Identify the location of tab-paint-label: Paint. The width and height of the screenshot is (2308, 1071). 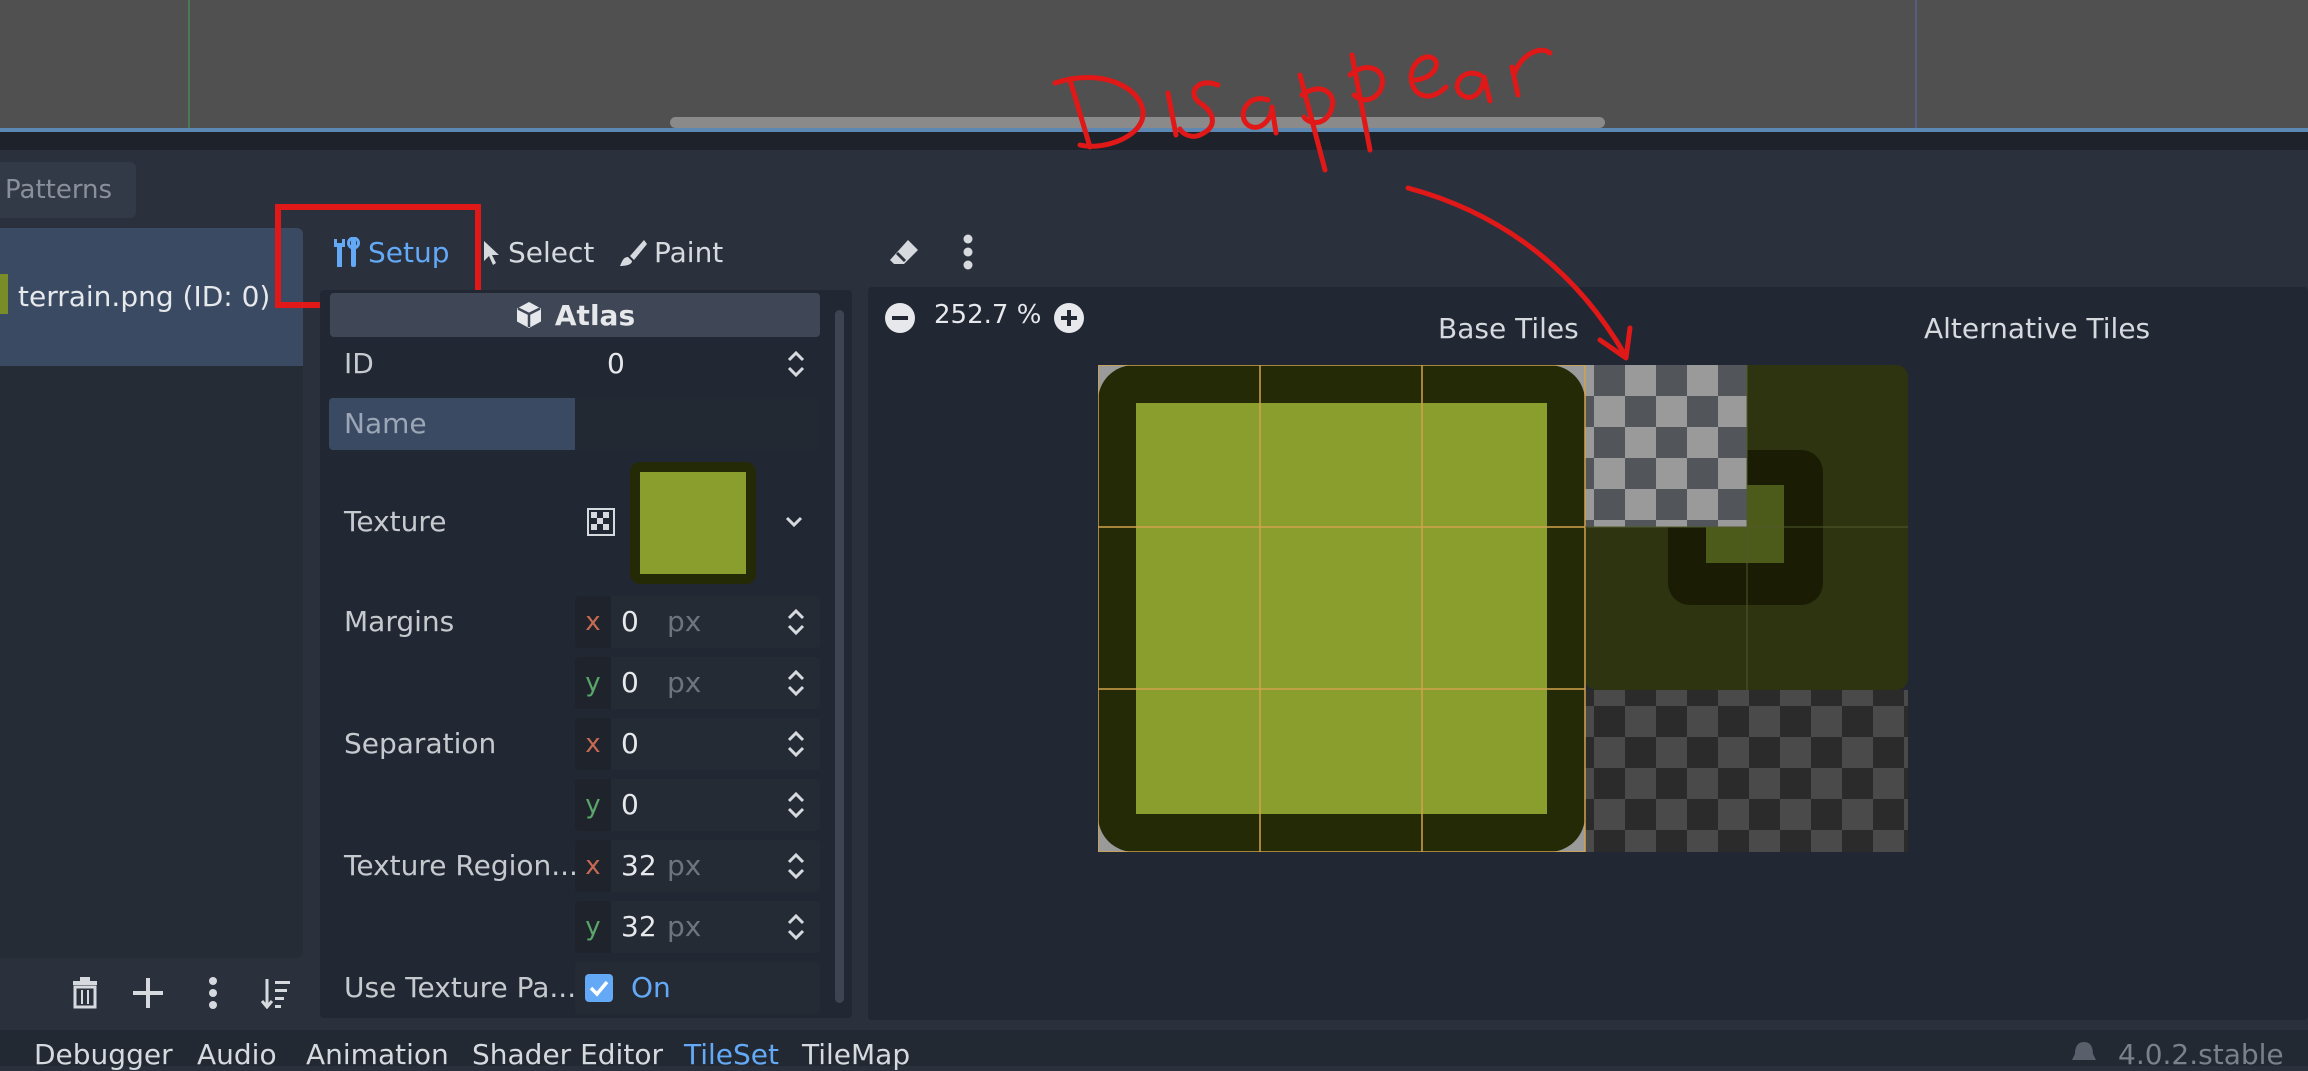
(689, 252).